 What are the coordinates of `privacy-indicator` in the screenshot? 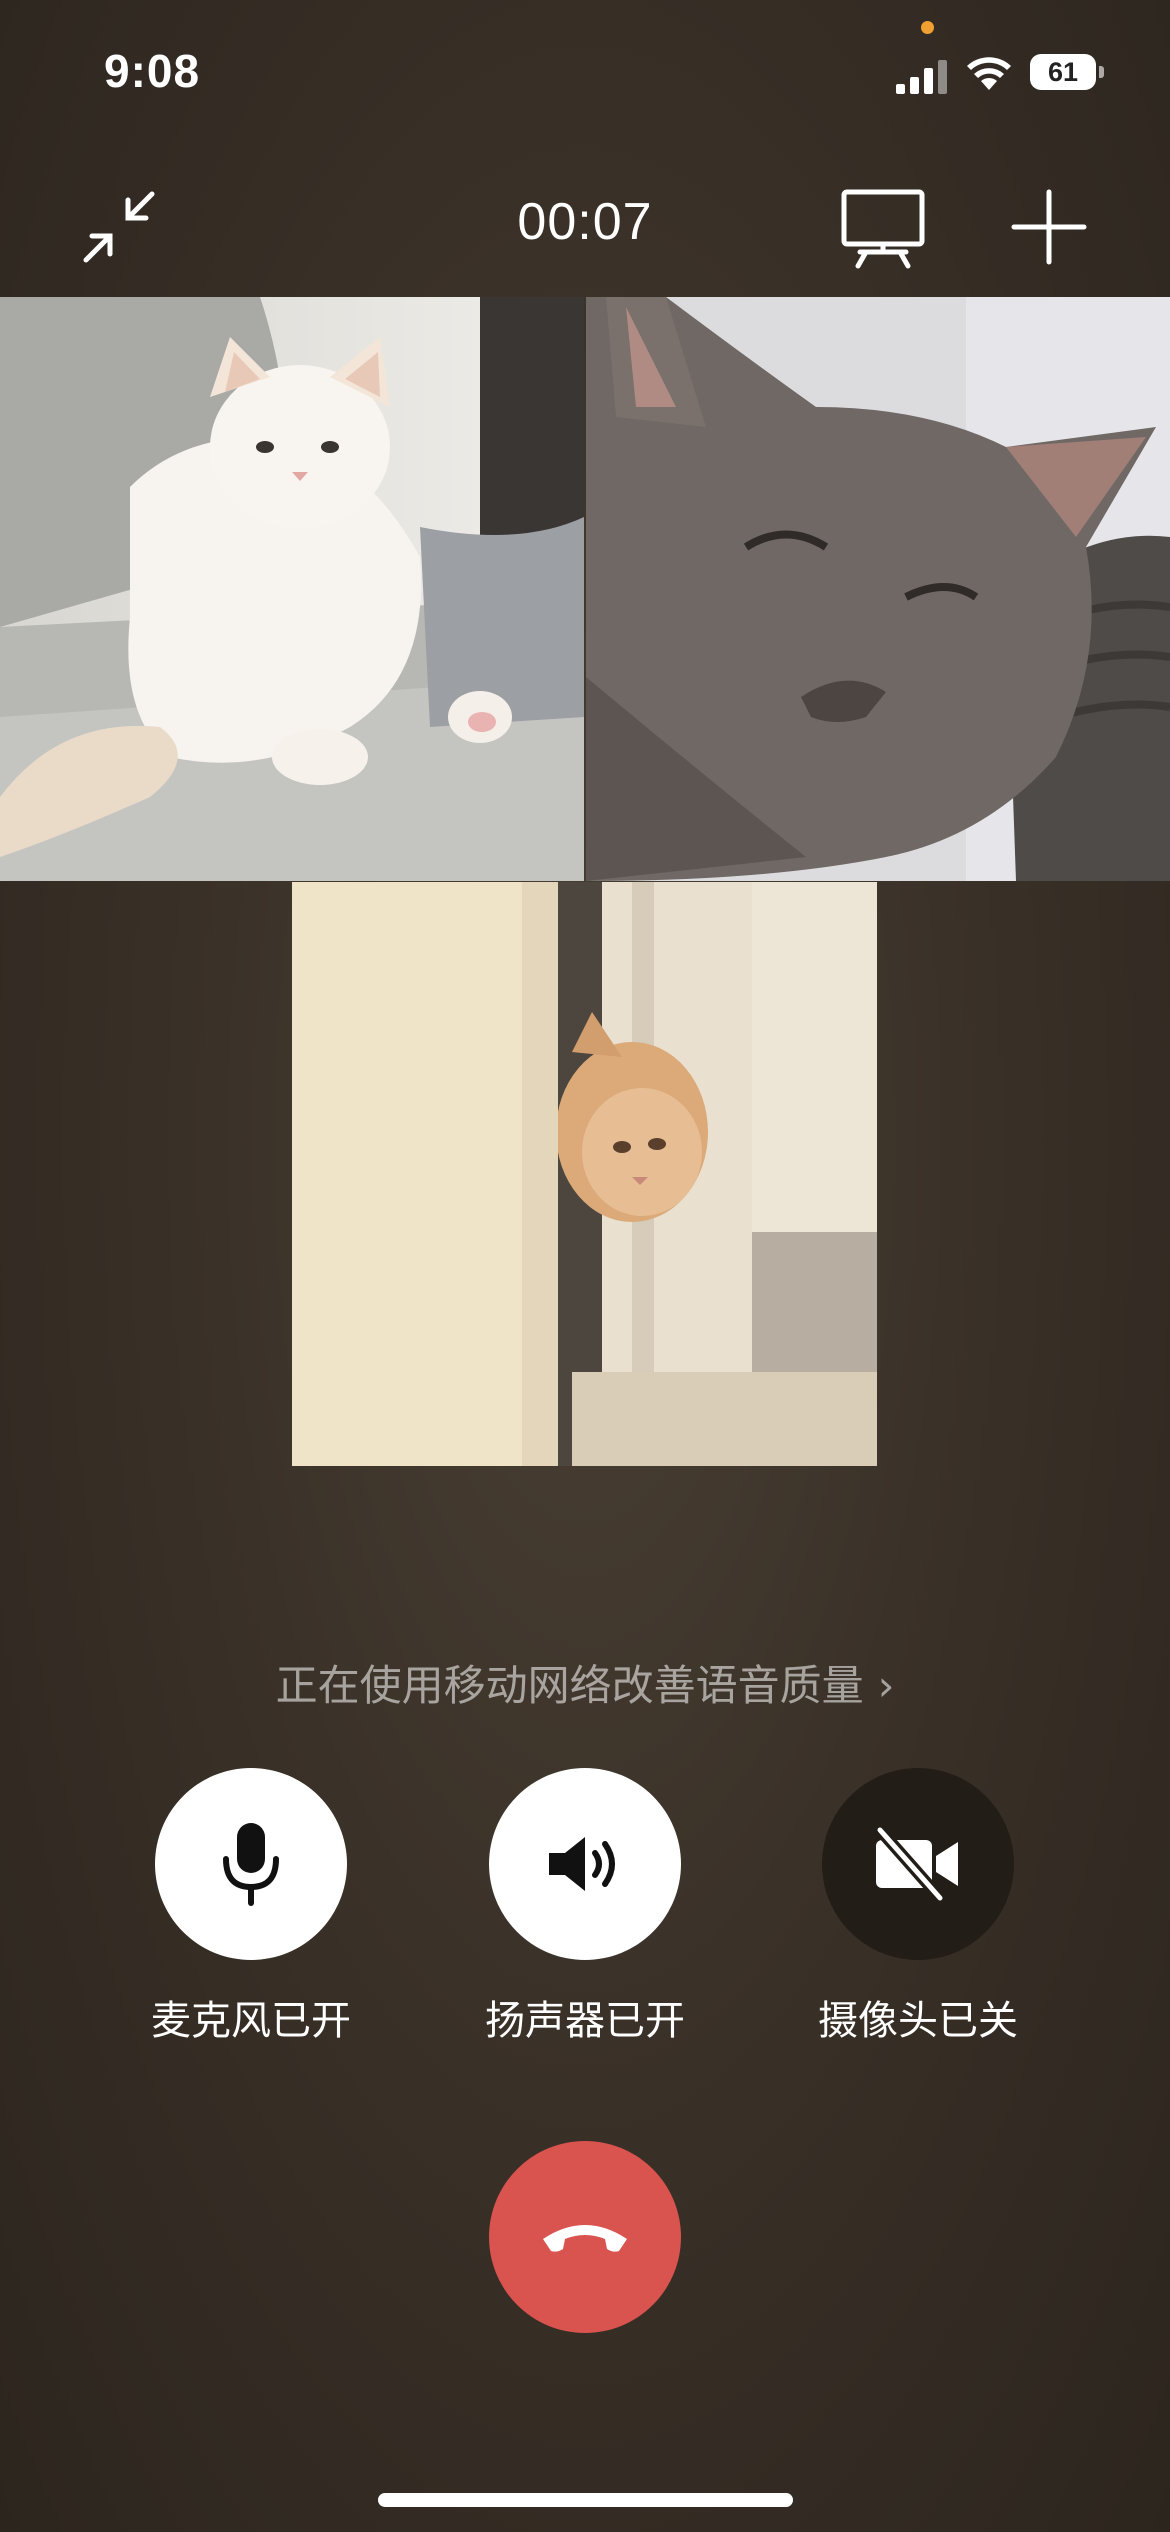 It's located at (927, 27).